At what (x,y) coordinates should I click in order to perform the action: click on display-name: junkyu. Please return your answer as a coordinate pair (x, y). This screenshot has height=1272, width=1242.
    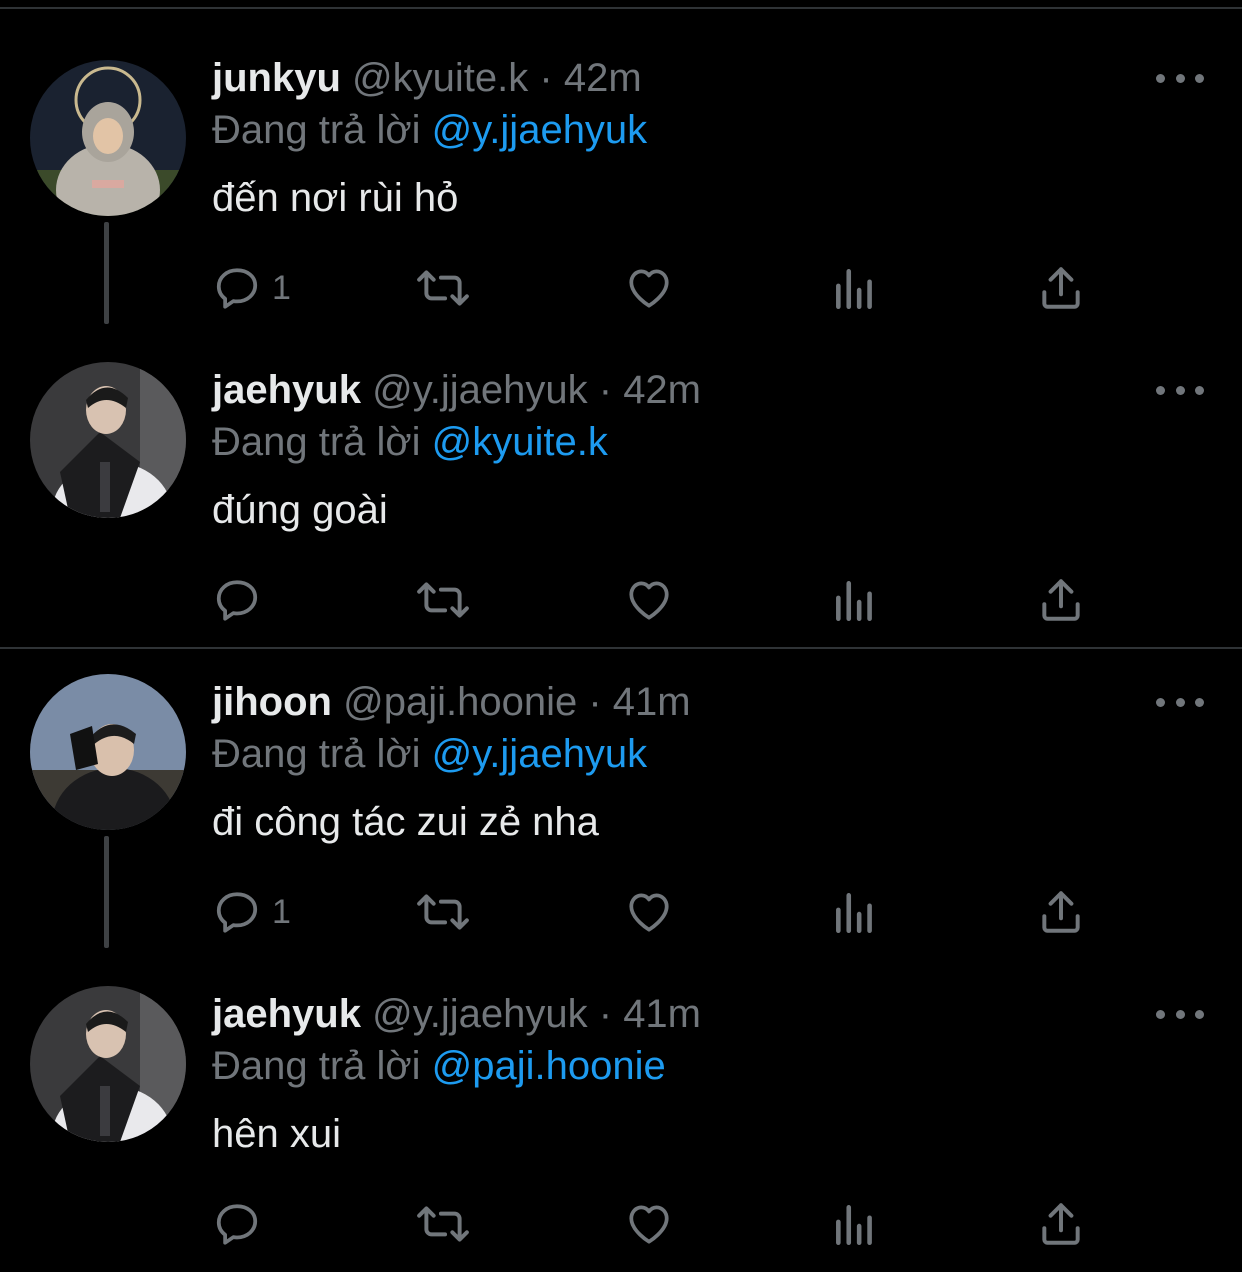
    Looking at the image, I should click on (276, 78).